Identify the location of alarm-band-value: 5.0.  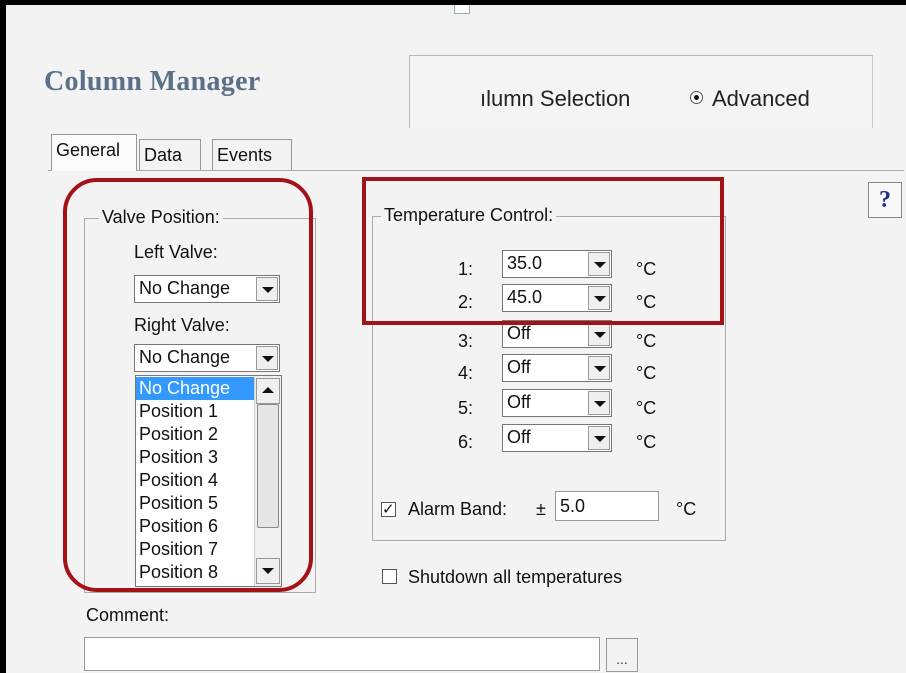
(573, 506).